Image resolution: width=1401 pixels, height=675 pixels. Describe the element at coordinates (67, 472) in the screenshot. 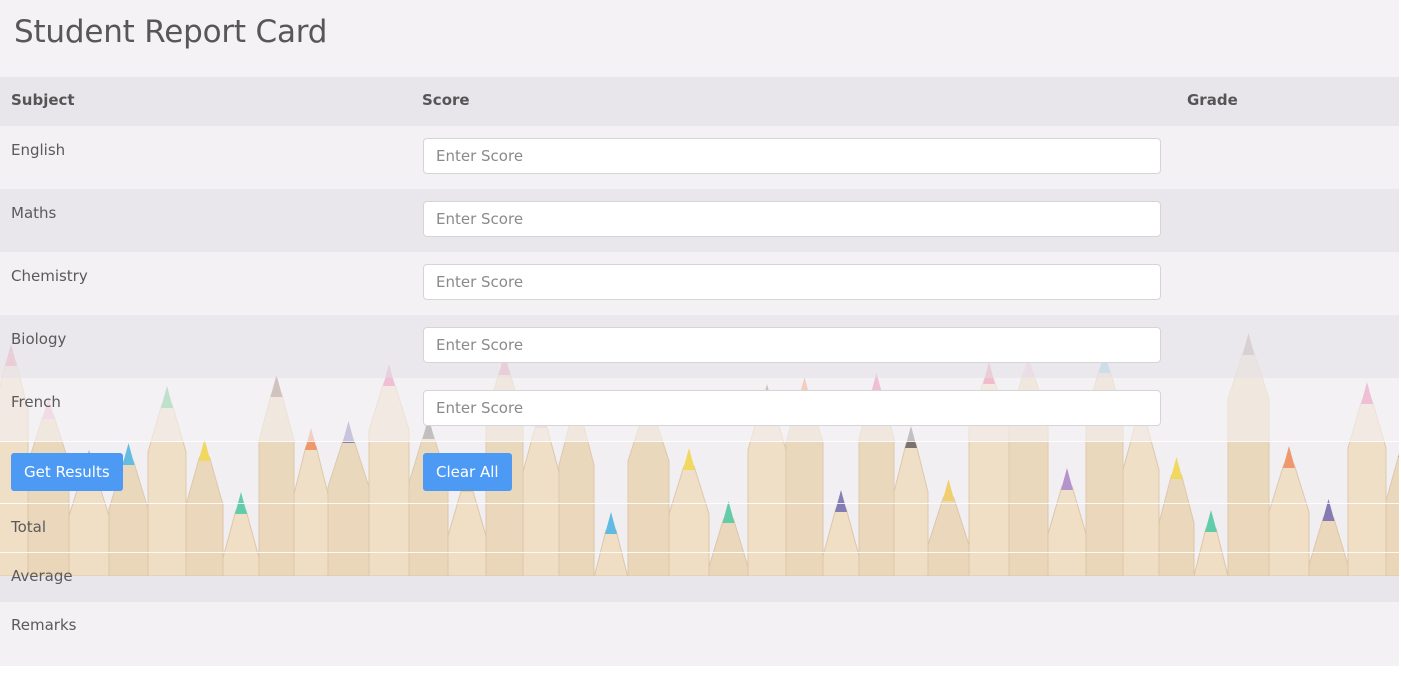

I see `get-results-button: Get Results` at that location.